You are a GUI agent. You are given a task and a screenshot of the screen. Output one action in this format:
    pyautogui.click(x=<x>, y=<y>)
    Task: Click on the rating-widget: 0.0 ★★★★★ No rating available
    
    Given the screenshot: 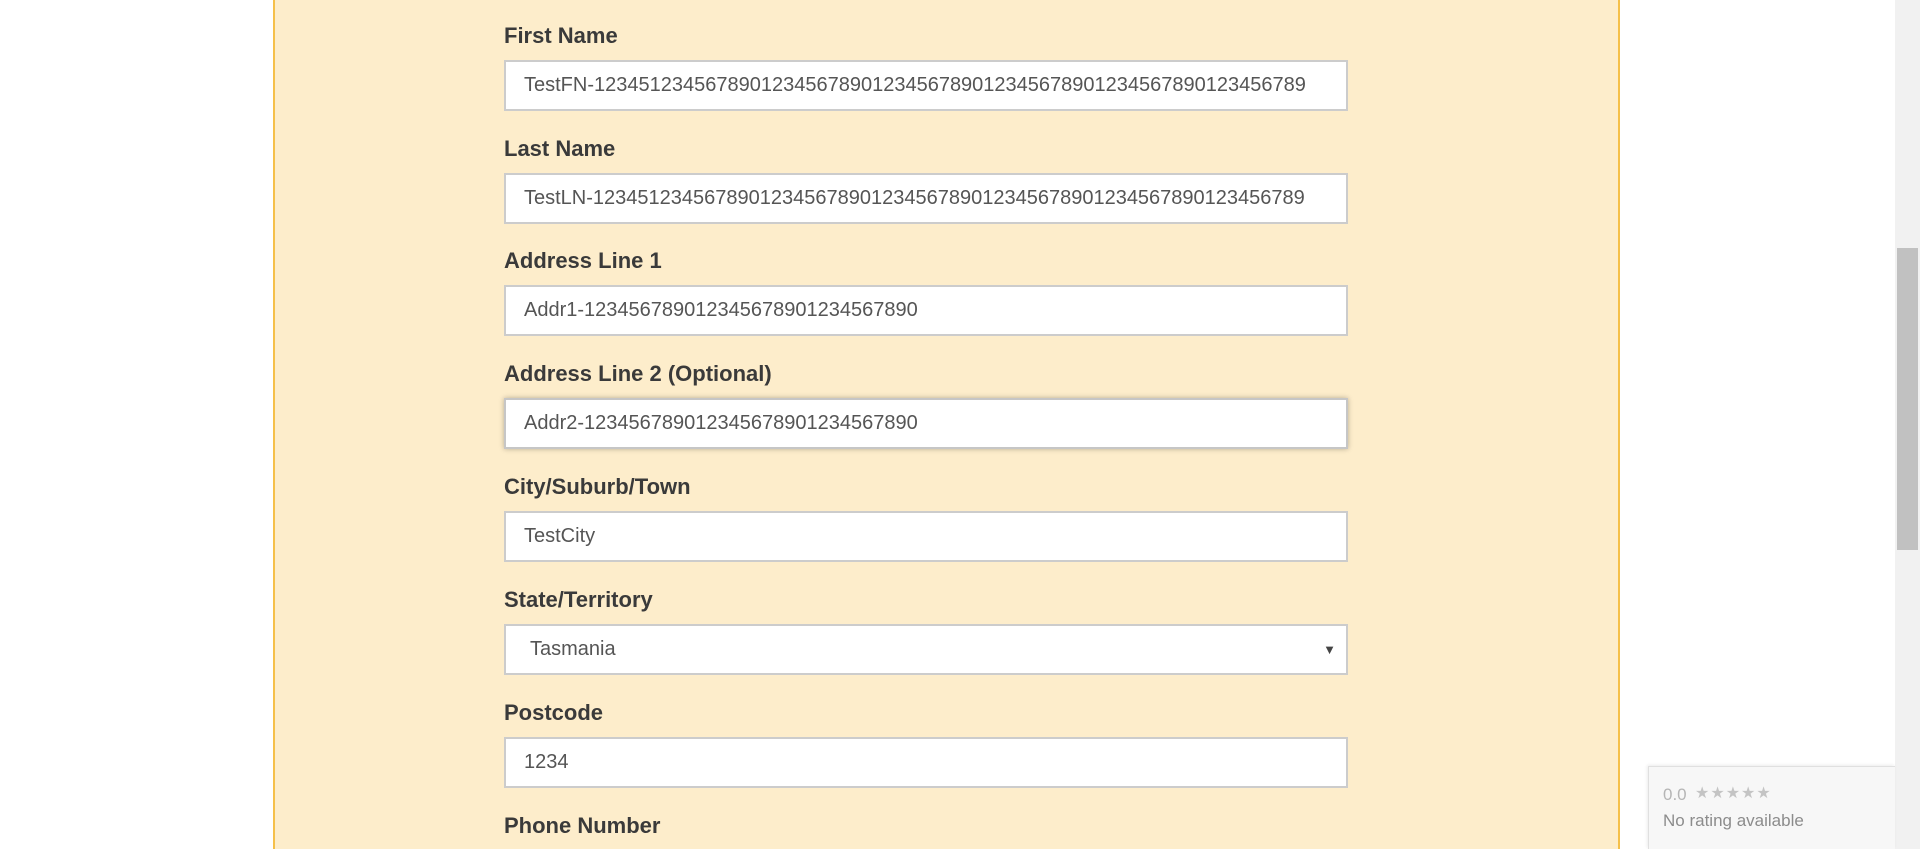 What is the action you would take?
    pyautogui.click(x=1771, y=807)
    